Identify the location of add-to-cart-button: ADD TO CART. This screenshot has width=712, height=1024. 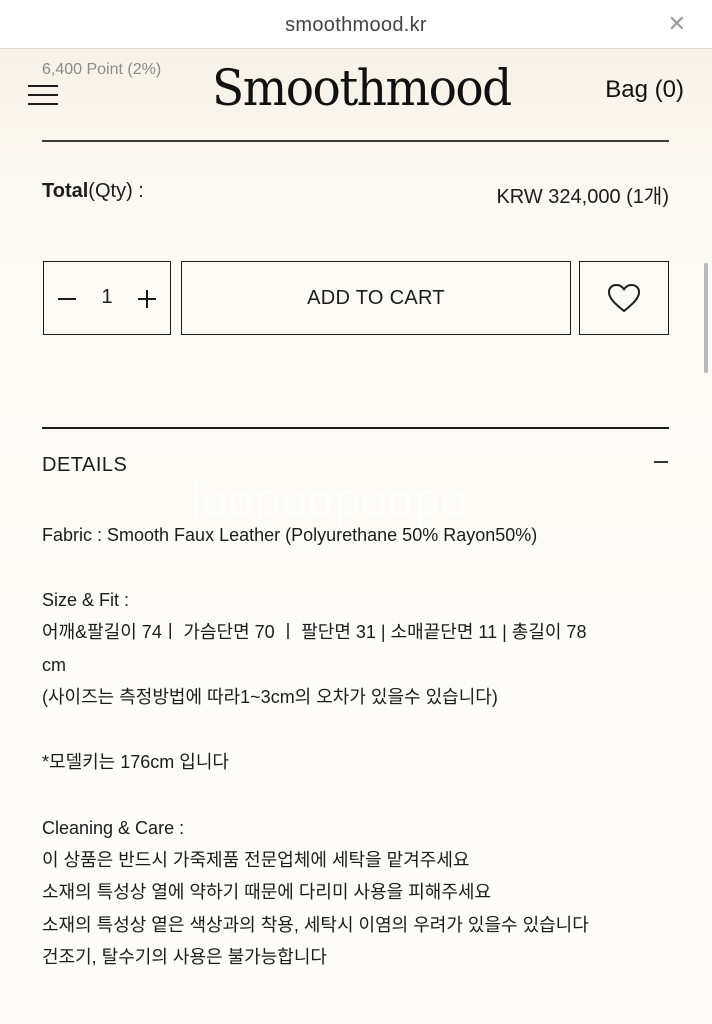
(376, 298).